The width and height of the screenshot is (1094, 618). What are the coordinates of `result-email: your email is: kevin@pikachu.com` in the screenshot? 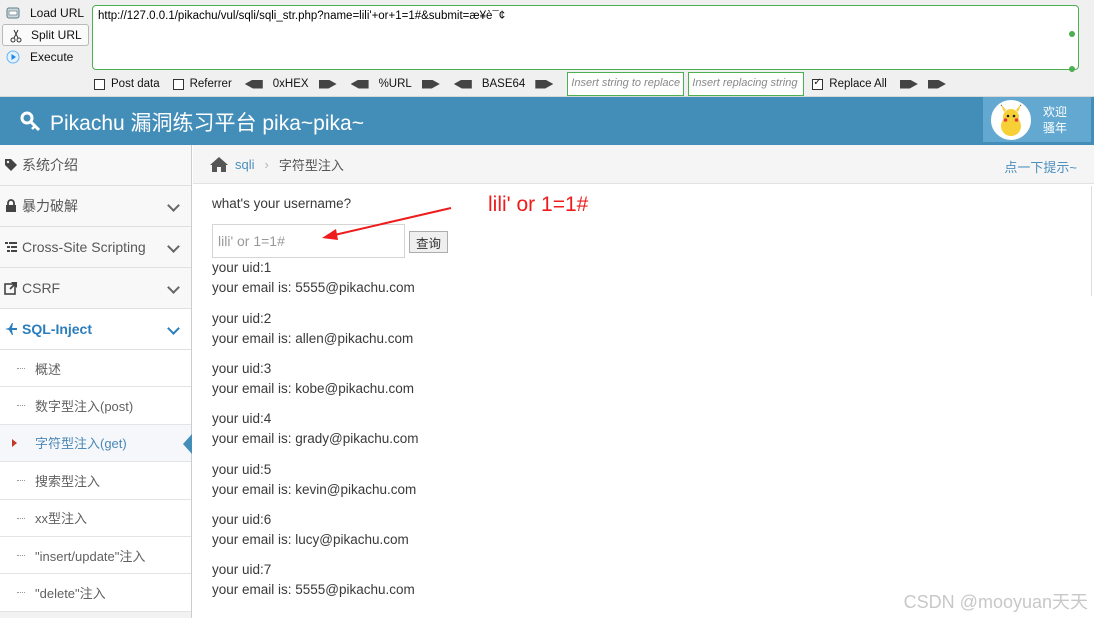 It's located at (314, 489).